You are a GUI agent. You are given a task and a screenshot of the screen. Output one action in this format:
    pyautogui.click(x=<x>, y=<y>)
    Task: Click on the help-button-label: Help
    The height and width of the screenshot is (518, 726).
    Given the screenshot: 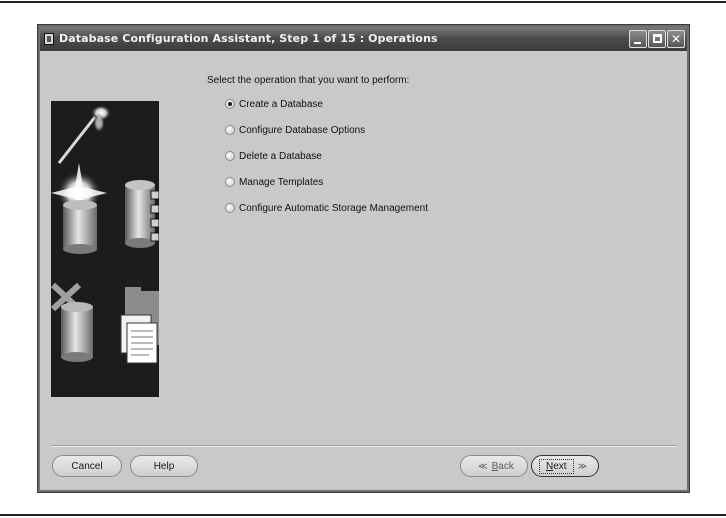 What is the action you would take?
    pyautogui.click(x=164, y=466)
    